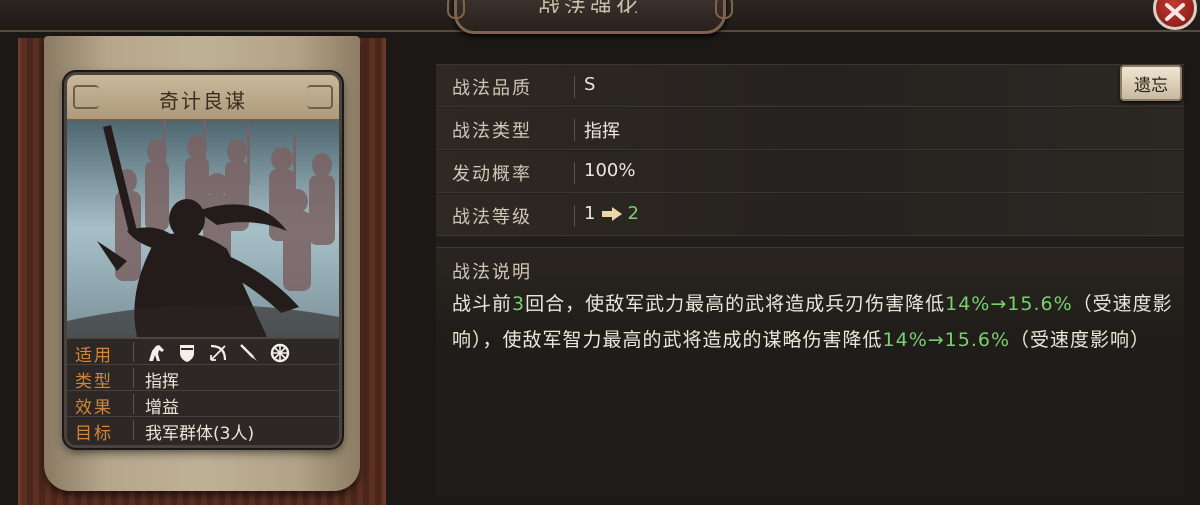 This screenshot has width=1200, height=505. What do you see at coordinates (94, 382) in the screenshot?
I see `info-key: 类型` at bounding box center [94, 382].